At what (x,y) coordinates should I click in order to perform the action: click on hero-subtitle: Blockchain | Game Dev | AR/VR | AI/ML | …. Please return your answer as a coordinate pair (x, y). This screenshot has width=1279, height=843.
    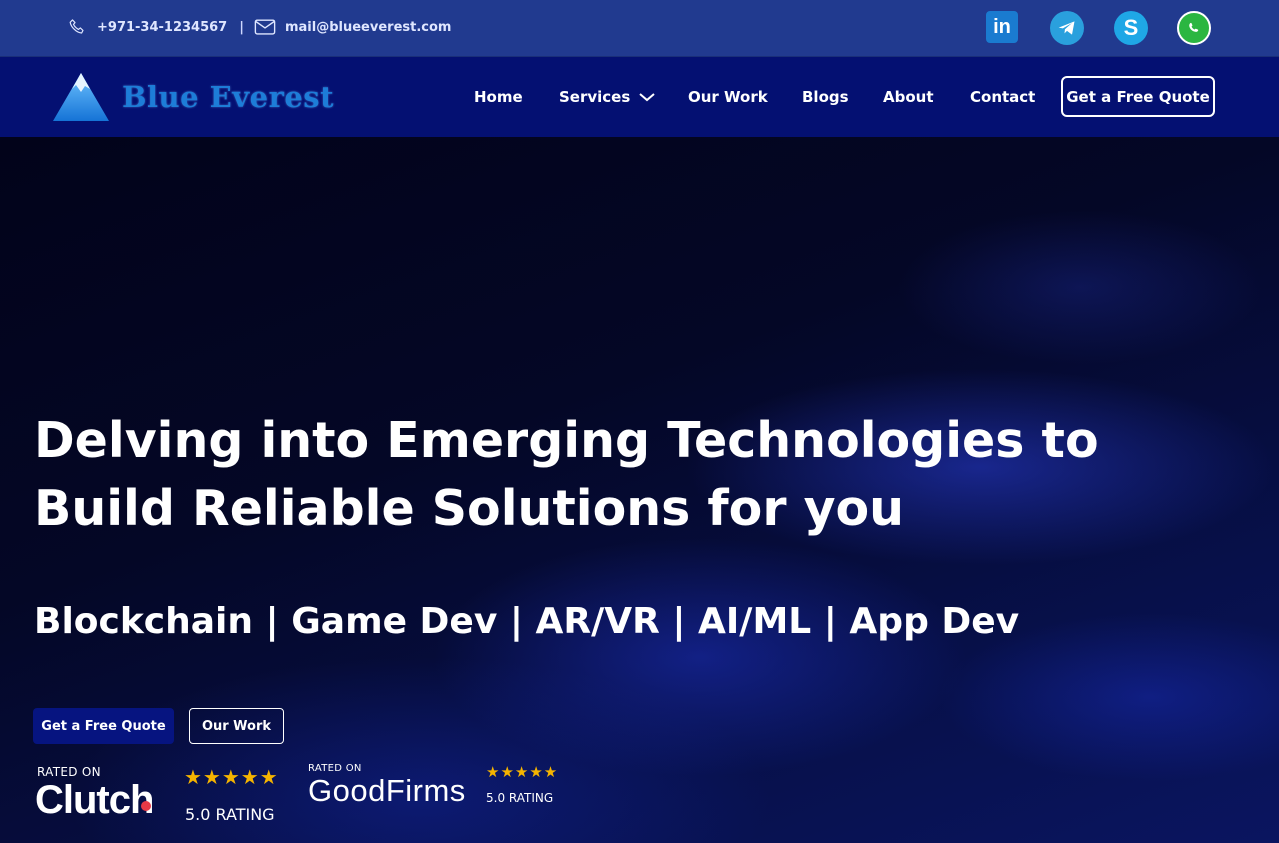
    Looking at the image, I should click on (527, 621).